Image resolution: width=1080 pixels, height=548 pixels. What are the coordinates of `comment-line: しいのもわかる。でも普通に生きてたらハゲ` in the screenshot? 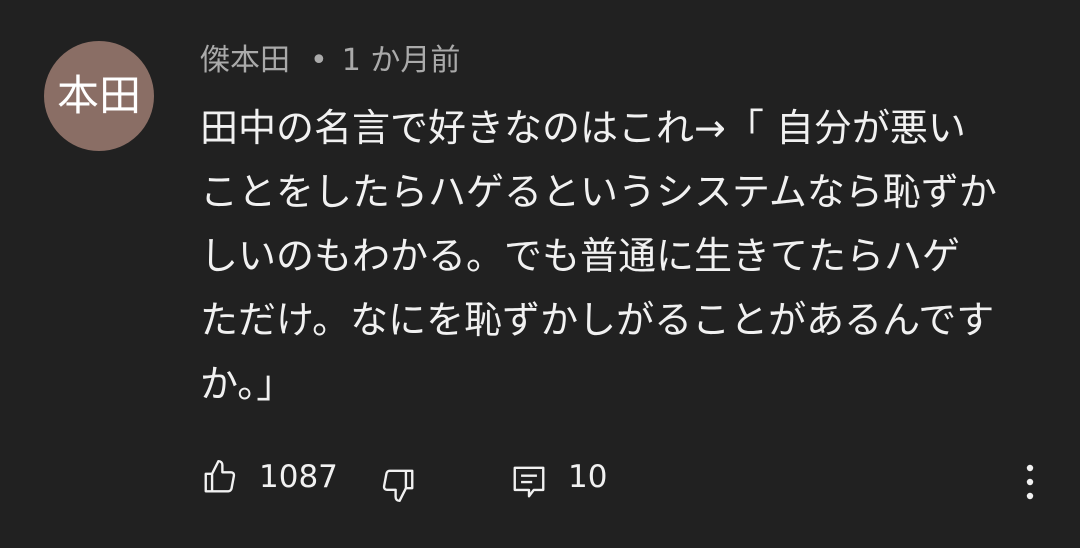 It's located at (580, 256).